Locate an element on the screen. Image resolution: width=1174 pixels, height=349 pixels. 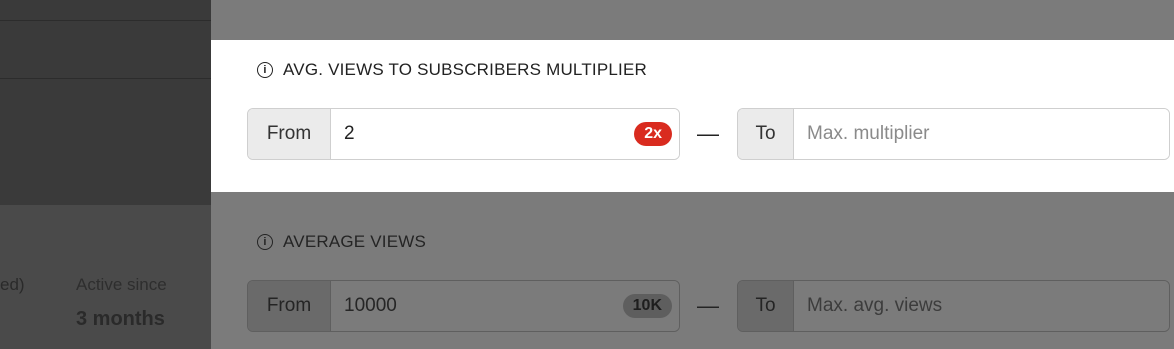
average-views-to-group: To Max. avg. views is located at coordinates (953, 306).